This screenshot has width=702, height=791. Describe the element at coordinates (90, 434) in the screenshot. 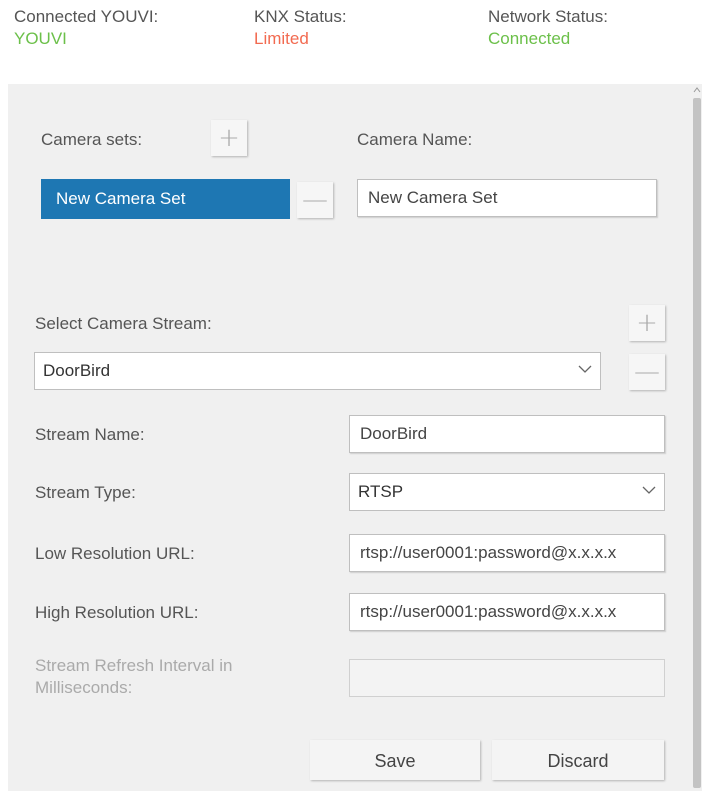

I see `stream-name-label: Stream Name:` at that location.